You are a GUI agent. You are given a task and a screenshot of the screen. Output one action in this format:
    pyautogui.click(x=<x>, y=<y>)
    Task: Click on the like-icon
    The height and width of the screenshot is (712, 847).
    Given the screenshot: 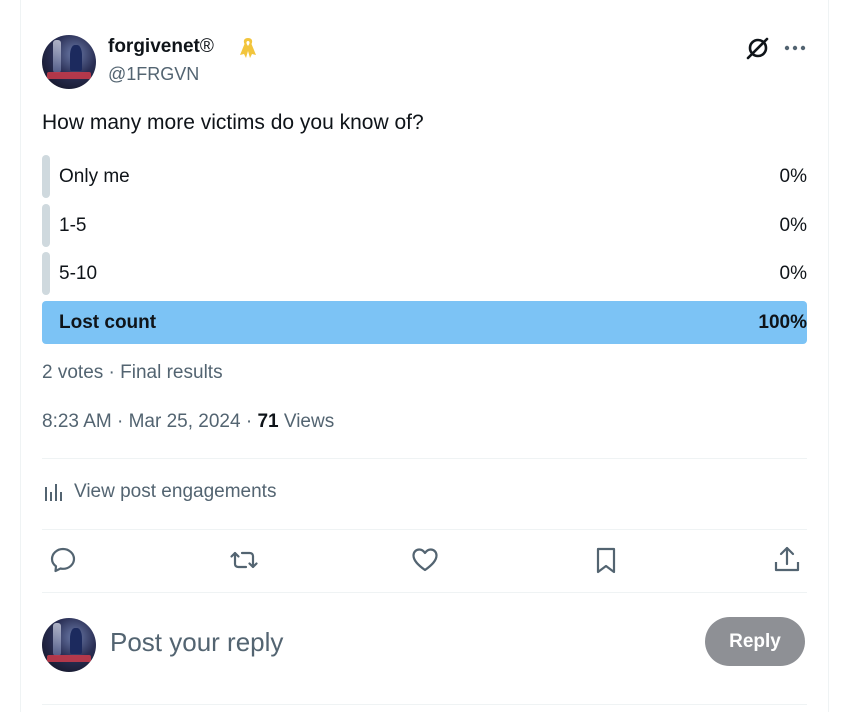 What is the action you would take?
    pyautogui.click(x=425, y=560)
    